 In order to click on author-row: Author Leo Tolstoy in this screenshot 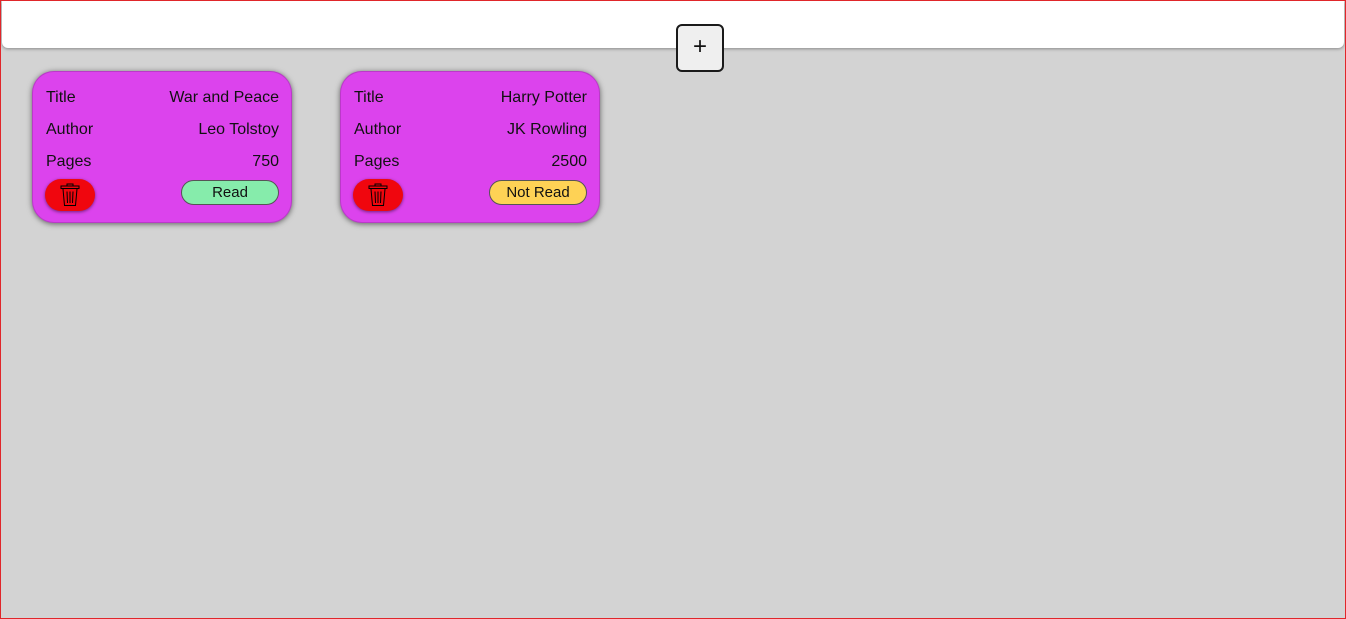, I will do `click(162, 130)`.